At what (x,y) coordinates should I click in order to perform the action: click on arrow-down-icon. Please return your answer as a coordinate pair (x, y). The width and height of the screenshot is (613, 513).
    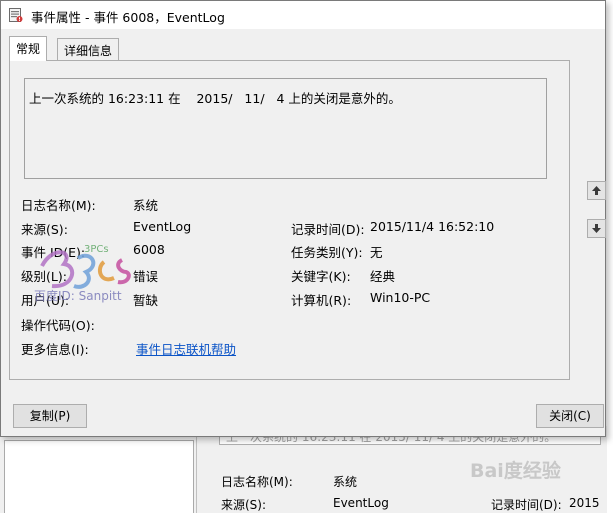
    Looking at the image, I should click on (596, 228).